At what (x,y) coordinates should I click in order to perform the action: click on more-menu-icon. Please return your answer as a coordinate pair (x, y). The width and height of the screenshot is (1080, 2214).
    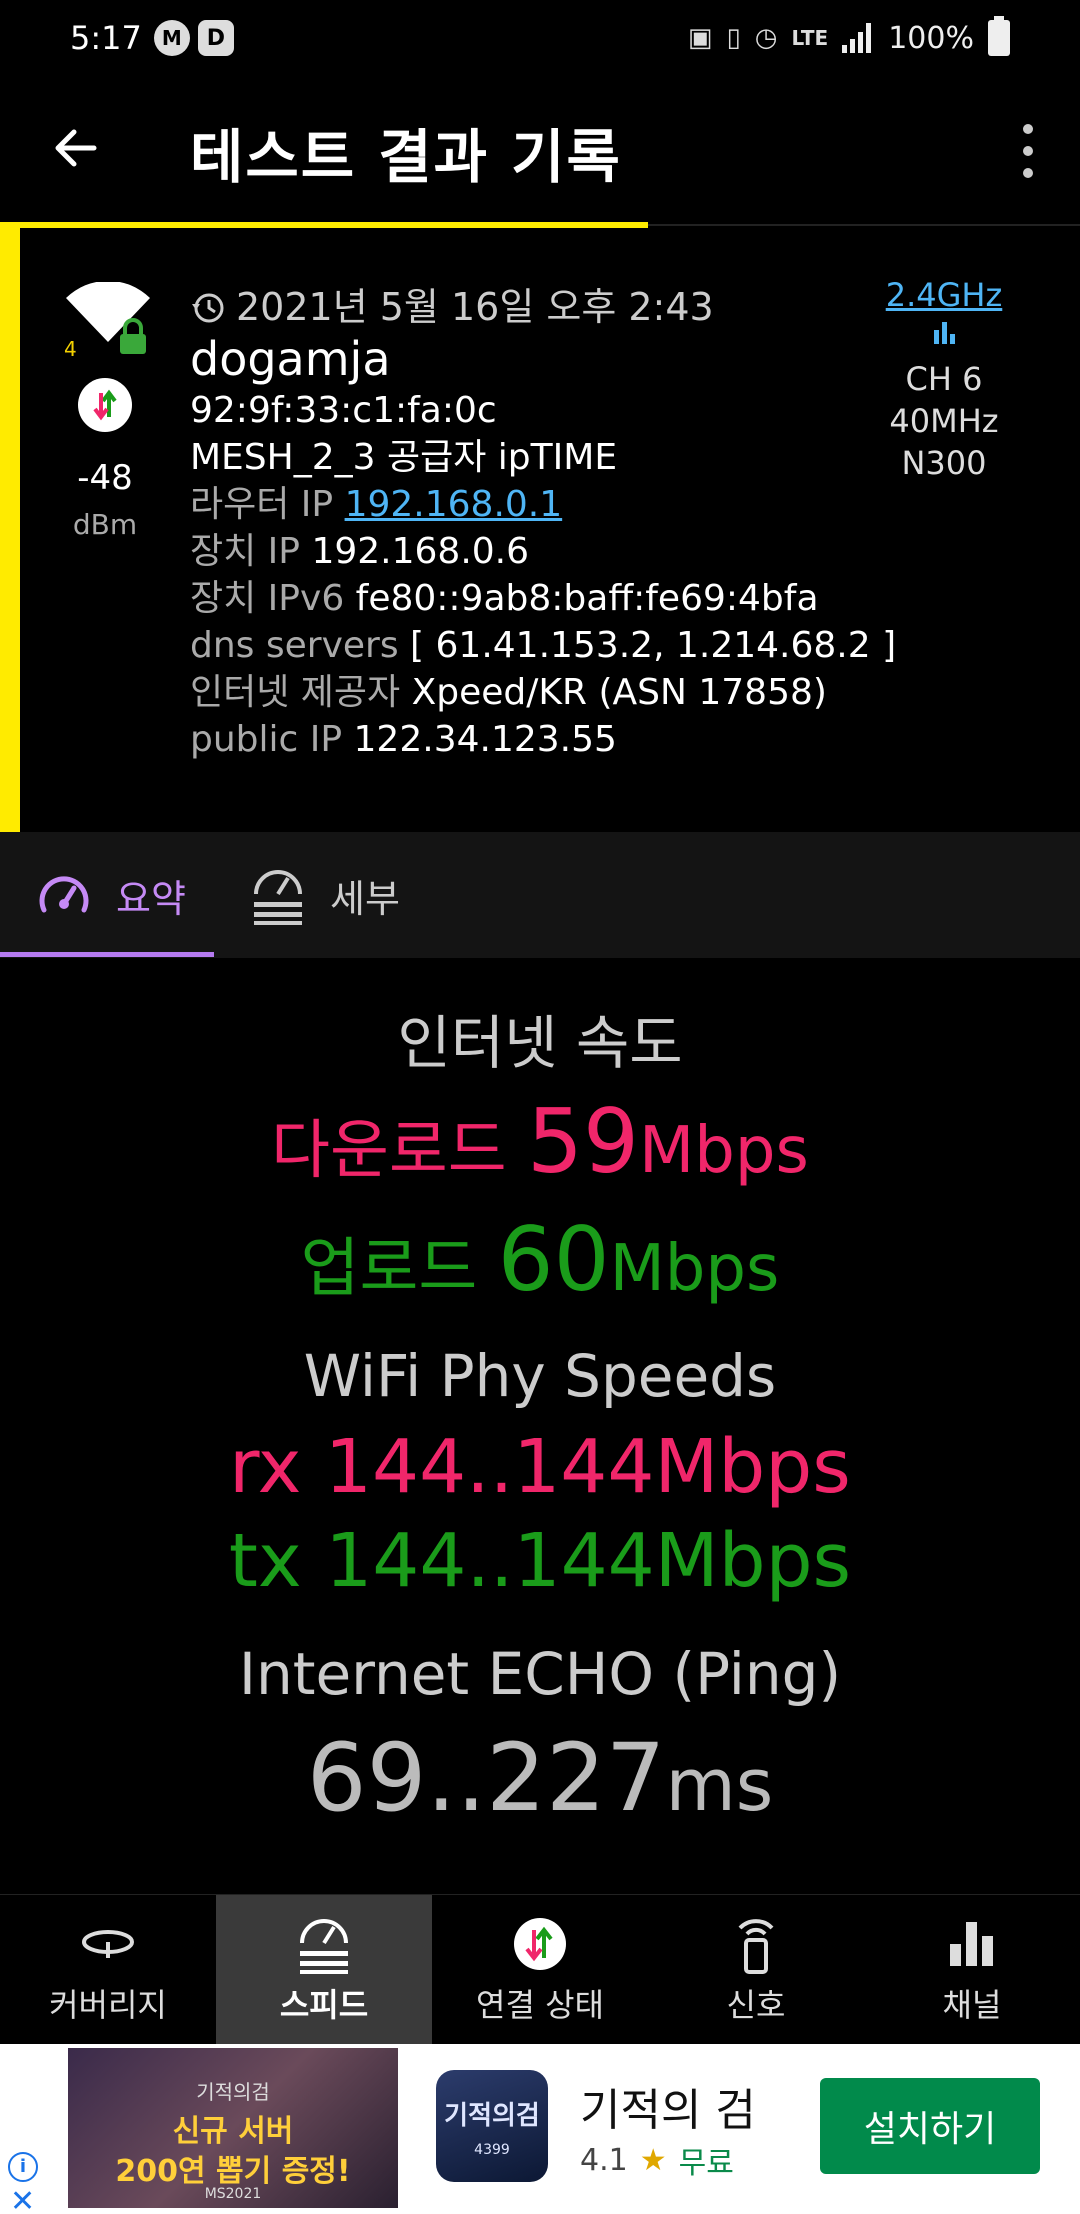
    Looking at the image, I should click on (1028, 151).